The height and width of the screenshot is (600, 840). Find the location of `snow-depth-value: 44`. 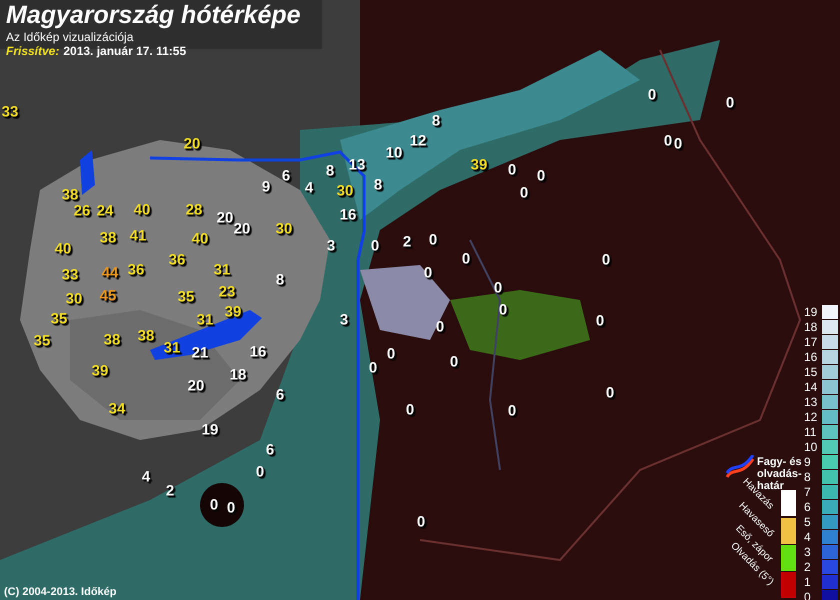

snow-depth-value: 44 is located at coordinates (110, 273).